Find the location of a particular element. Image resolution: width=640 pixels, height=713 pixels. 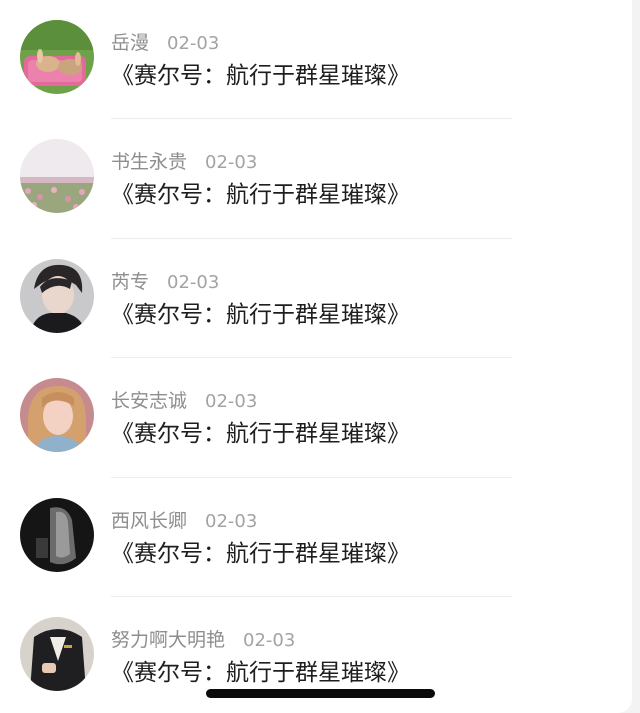

sender-name: 书生永贵 is located at coordinates (149, 162).